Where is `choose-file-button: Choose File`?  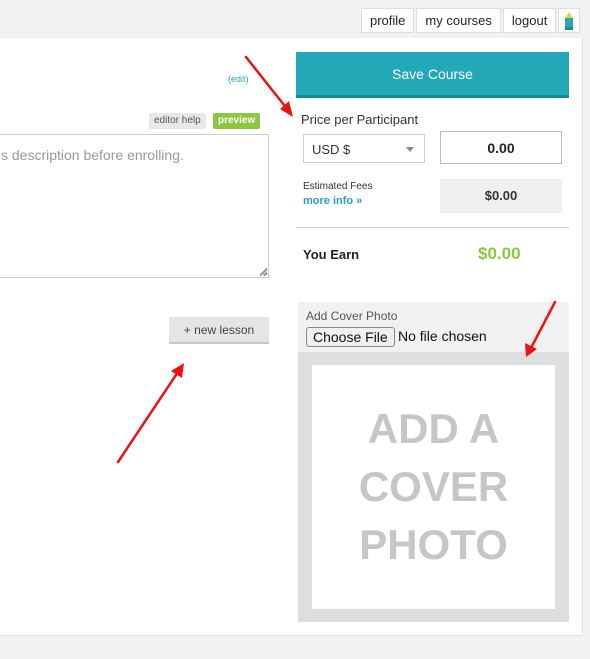
choose-file-button: Choose File is located at coordinates (350, 337).